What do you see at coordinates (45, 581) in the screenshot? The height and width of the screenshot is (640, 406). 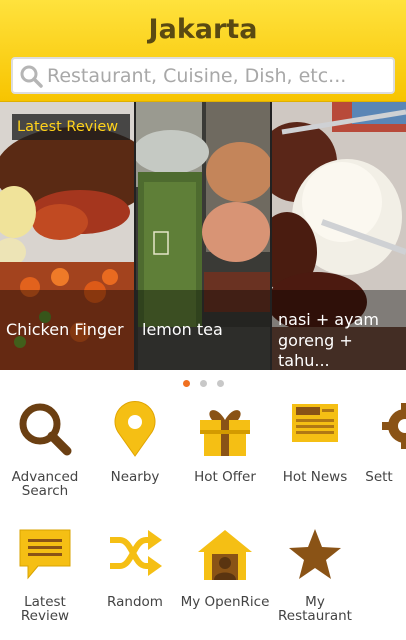 I see `menu-latest-review: Latest Review` at bounding box center [45, 581].